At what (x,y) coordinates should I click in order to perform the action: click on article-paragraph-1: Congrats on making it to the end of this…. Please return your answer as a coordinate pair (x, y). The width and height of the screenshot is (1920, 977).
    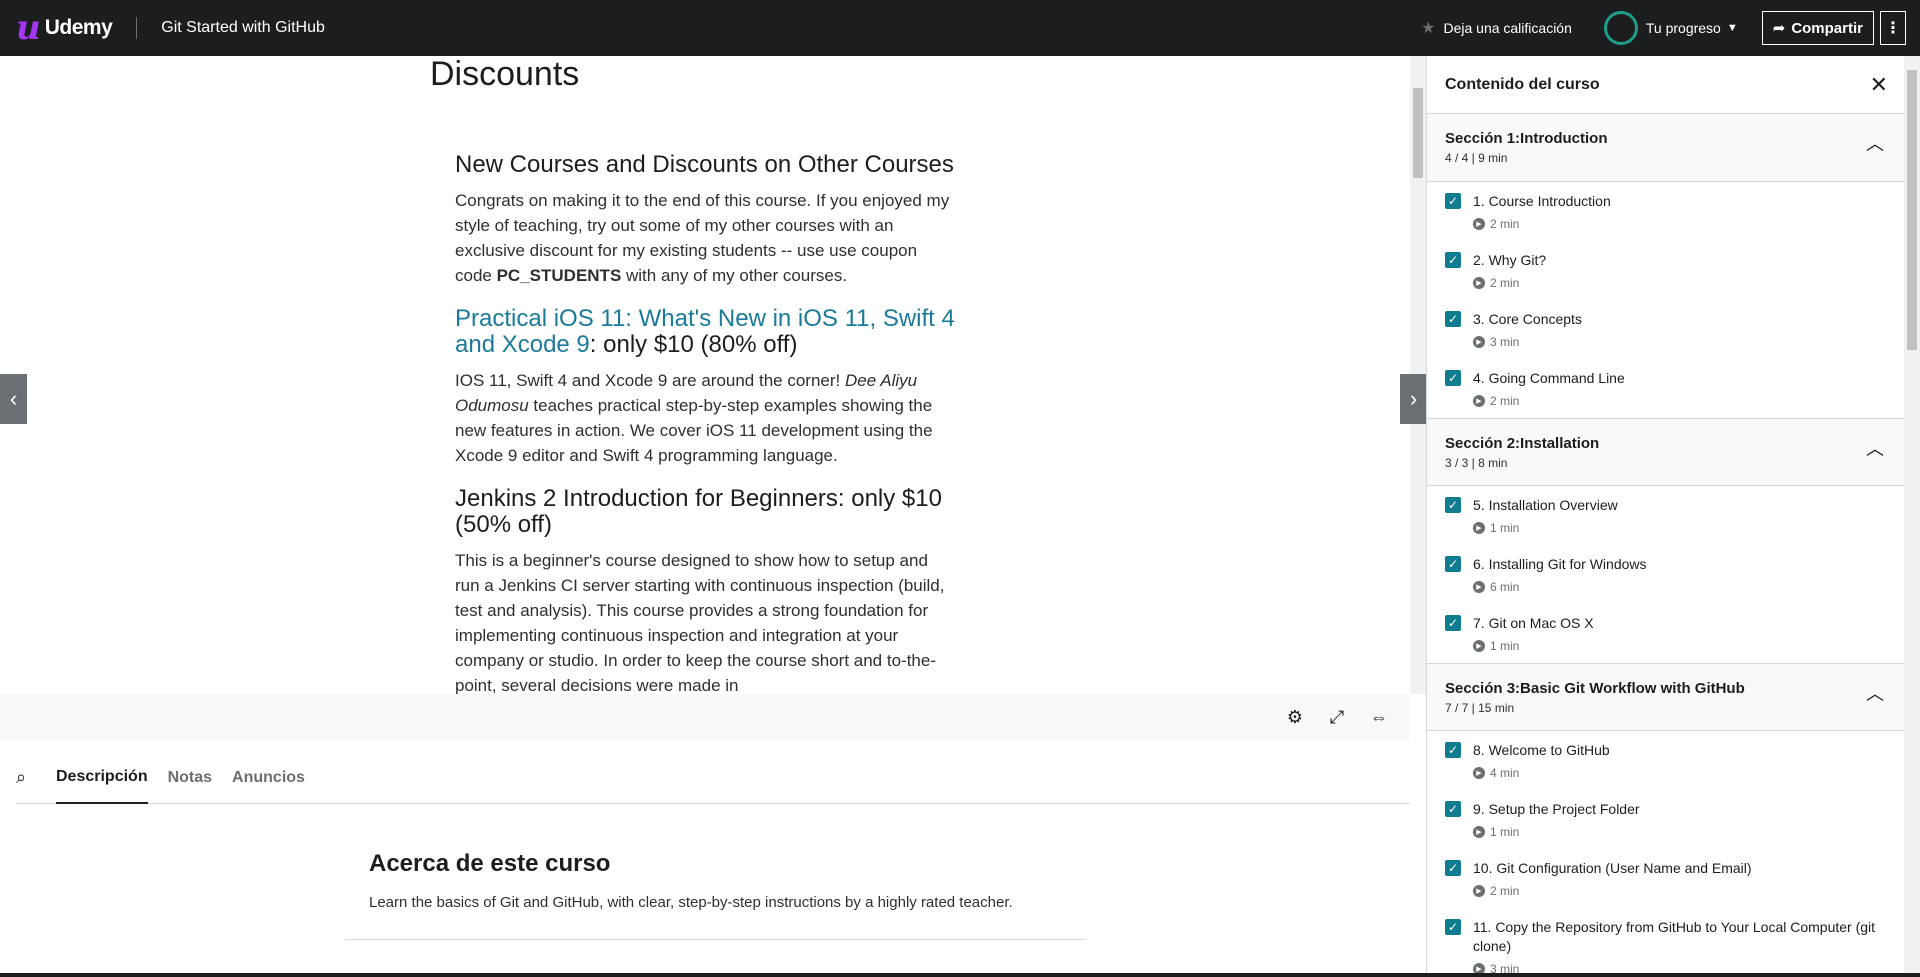
    Looking at the image, I should click on (705, 238).